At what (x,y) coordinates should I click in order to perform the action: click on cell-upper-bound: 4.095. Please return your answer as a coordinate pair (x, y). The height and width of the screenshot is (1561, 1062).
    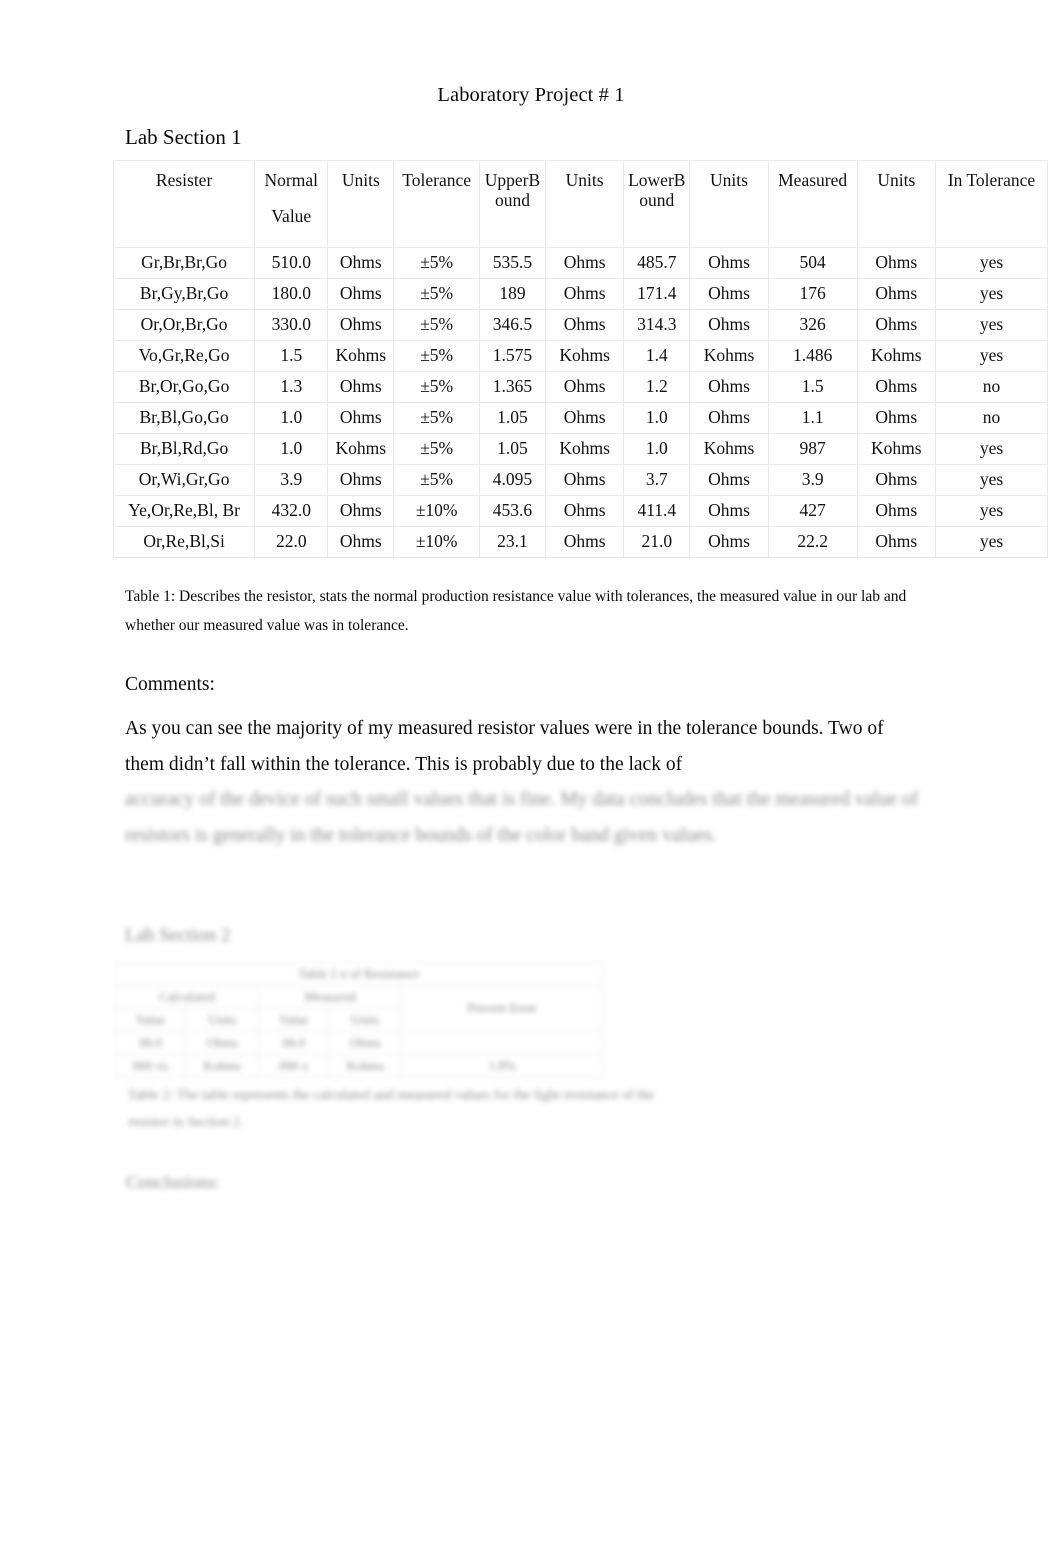
    Looking at the image, I should click on (512, 480).